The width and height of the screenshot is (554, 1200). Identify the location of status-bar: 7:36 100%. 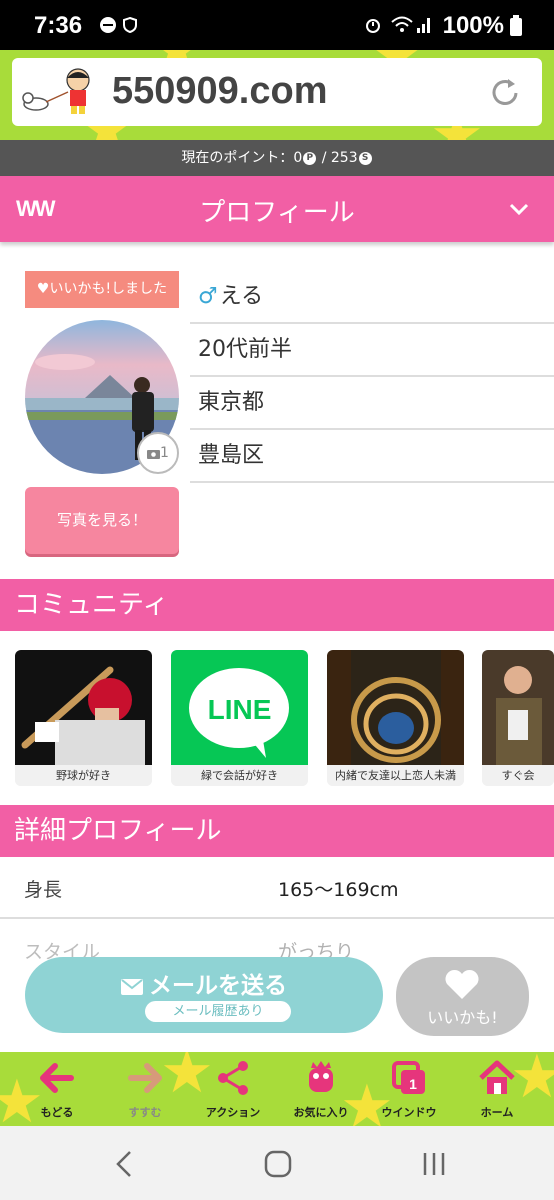
(277, 25).